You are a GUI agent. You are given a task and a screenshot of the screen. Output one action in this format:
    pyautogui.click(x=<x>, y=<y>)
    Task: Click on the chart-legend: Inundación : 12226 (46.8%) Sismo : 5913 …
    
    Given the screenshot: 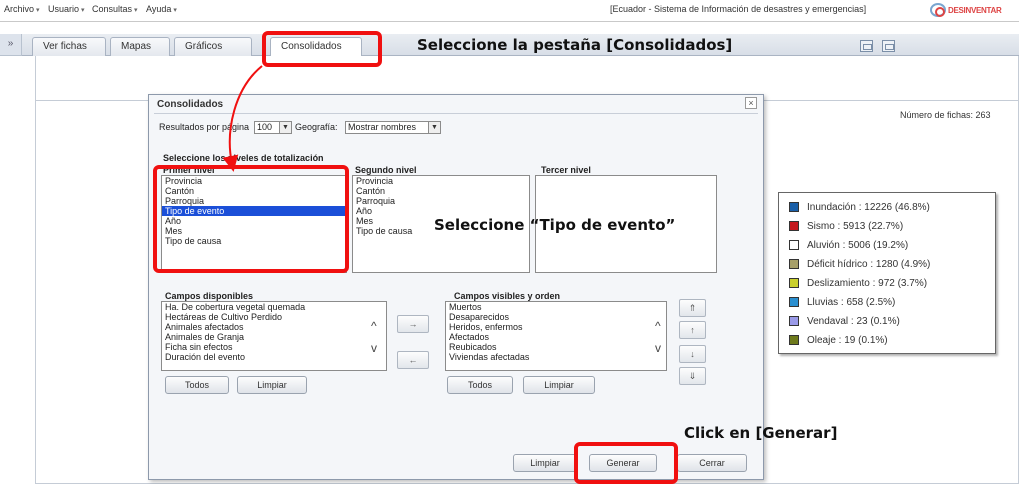 What is the action you would take?
    pyautogui.click(x=887, y=273)
    